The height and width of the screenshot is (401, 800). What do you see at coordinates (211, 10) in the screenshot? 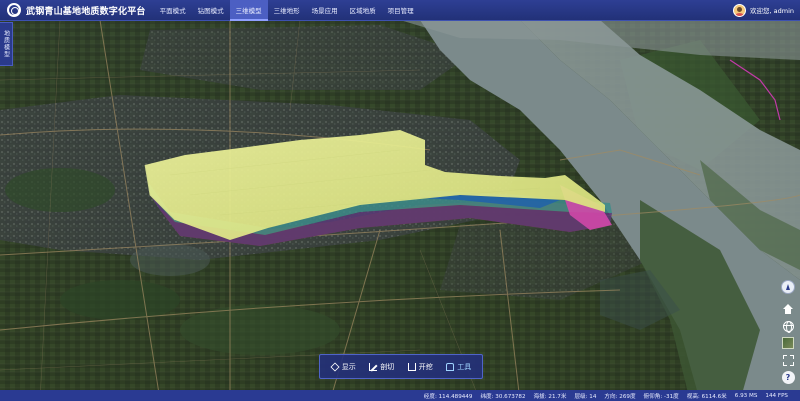
I see `nav-drill-mode: 钻图模式` at bounding box center [211, 10].